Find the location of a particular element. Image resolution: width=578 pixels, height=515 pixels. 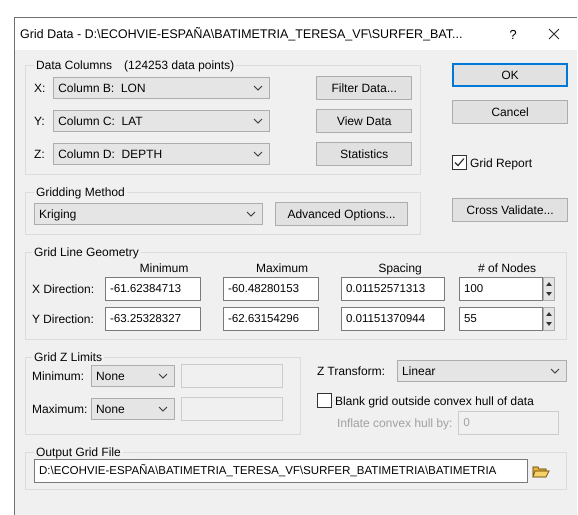

nodes-field: 55 is located at coordinates (501, 319).